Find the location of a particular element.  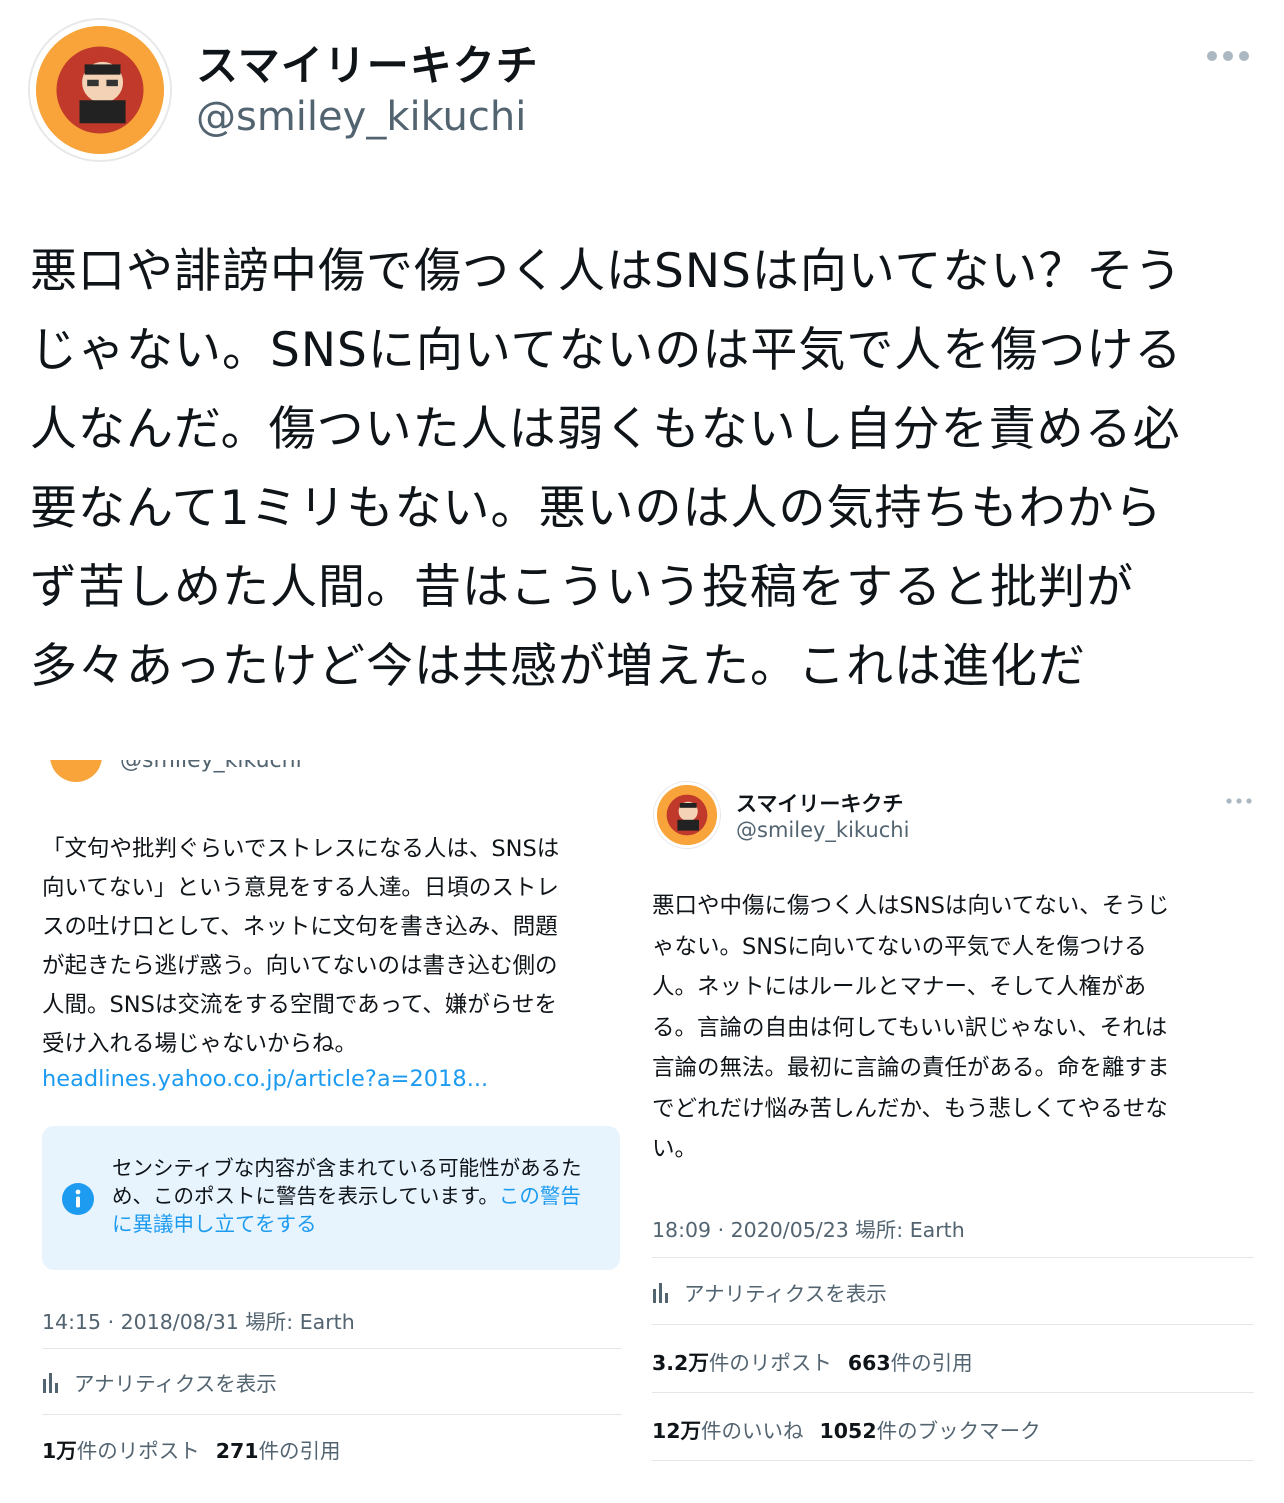

quotes-count: 271 is located at coordinates (237, 1451).